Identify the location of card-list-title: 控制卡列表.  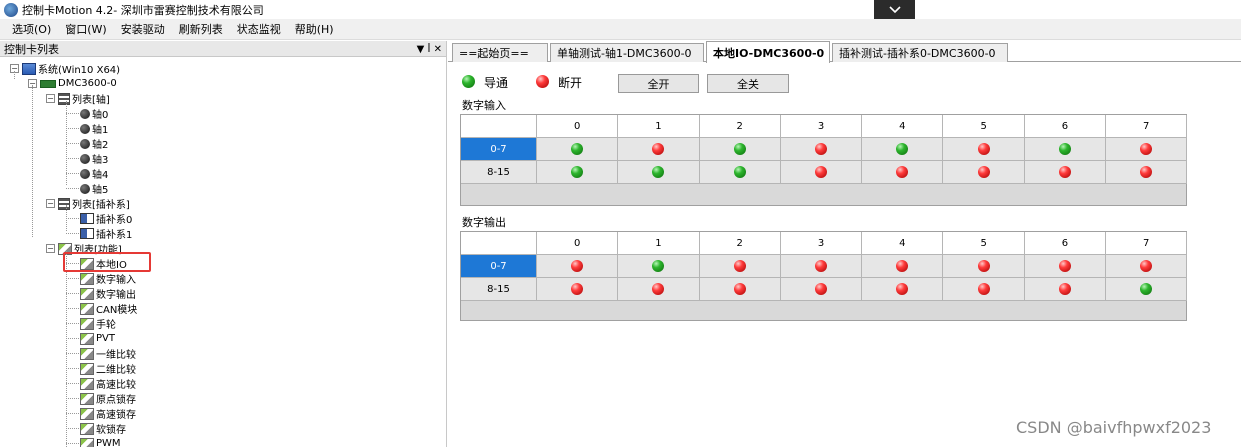
(31, 49).